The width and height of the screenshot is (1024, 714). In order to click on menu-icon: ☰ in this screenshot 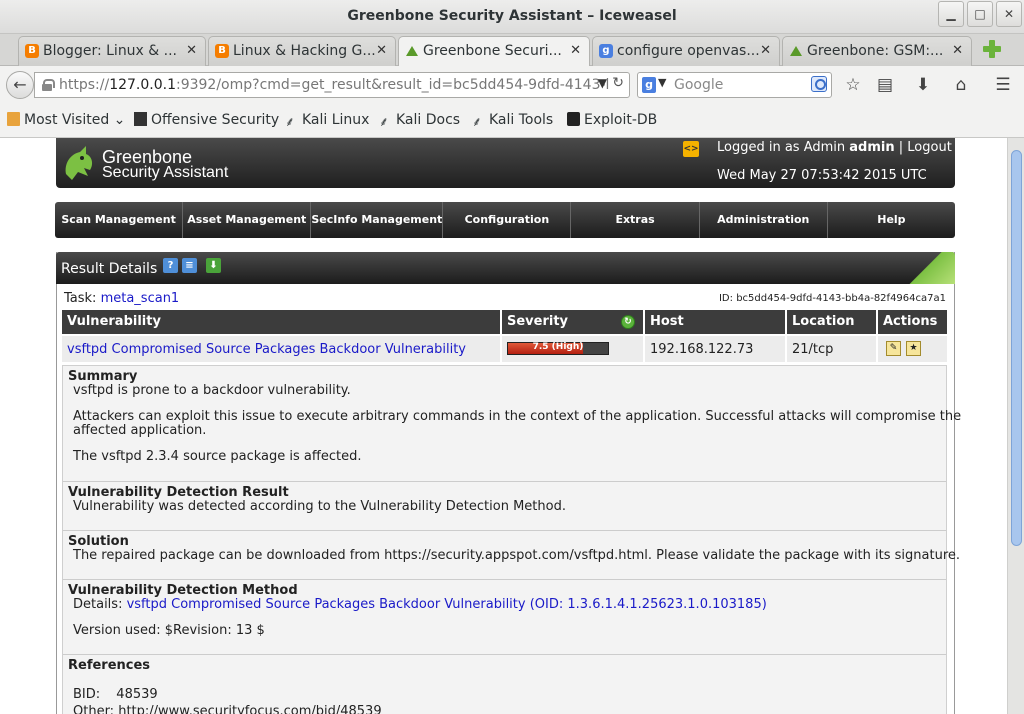, I will do `click(1003, 85)`.